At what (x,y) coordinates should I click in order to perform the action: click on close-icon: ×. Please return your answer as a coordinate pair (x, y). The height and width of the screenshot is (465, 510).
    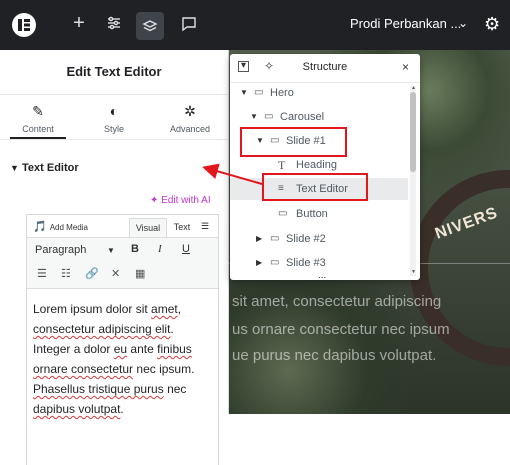
    Looking at the image, I should click on (405, 67).